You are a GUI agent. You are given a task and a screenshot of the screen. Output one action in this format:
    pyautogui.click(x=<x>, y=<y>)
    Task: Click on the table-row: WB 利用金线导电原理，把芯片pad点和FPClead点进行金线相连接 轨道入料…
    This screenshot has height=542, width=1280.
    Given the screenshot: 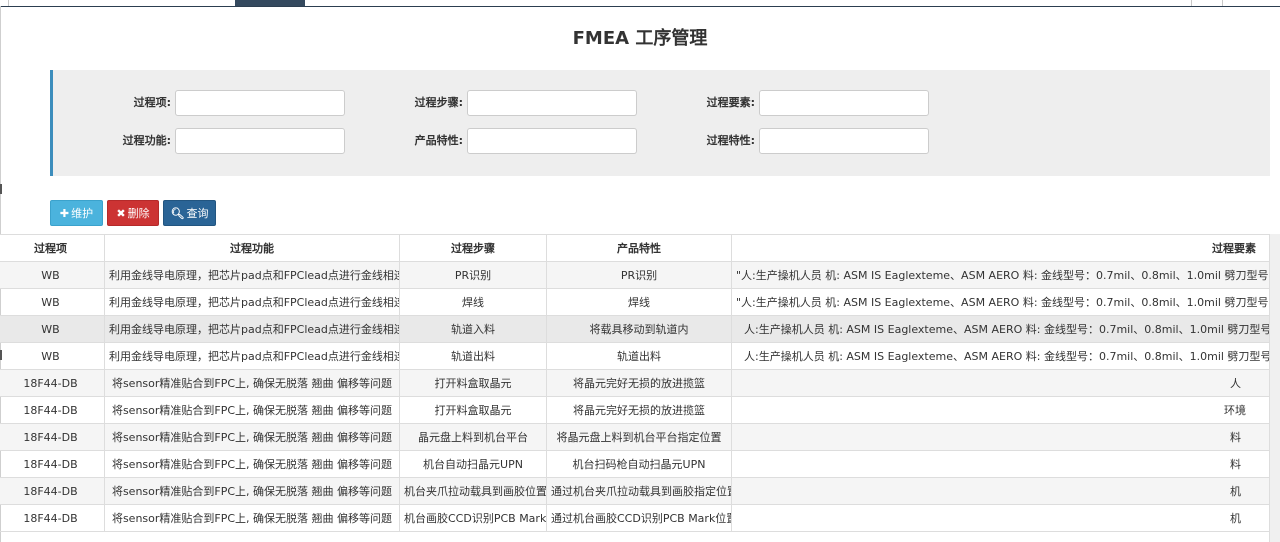 What is the action you would take?
    pyautogui.click(x=640, y=329)
    